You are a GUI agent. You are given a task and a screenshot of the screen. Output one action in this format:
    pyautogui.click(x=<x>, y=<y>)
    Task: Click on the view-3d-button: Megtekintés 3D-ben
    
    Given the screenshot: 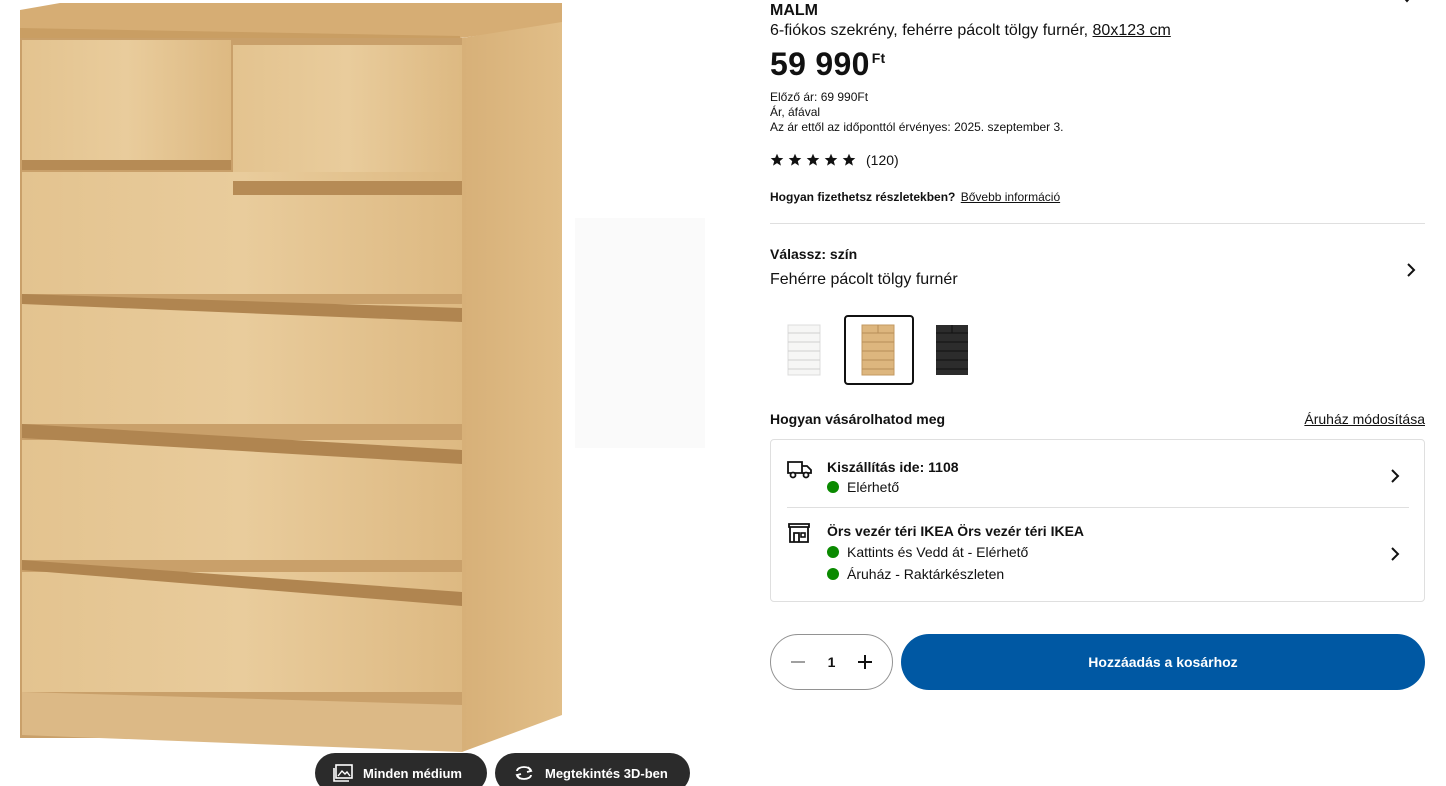 What is the action you would take?
    pyautogui.click(x=592, y=769)
    